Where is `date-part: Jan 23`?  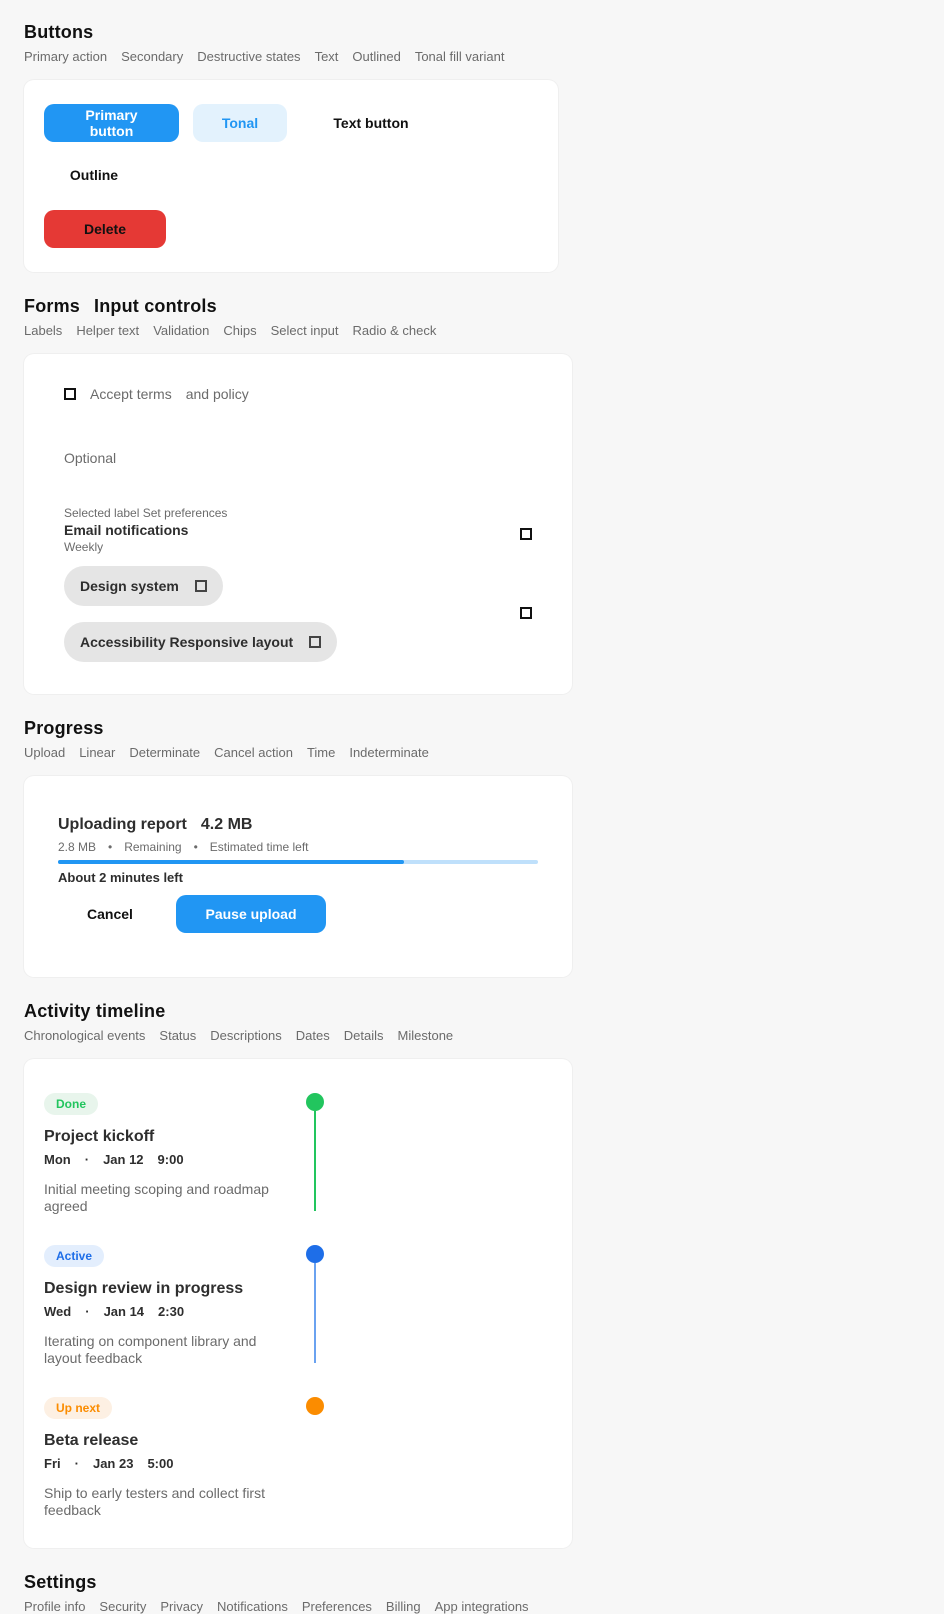
date-part: Jan 23 is located at coordinates (113, 1463).